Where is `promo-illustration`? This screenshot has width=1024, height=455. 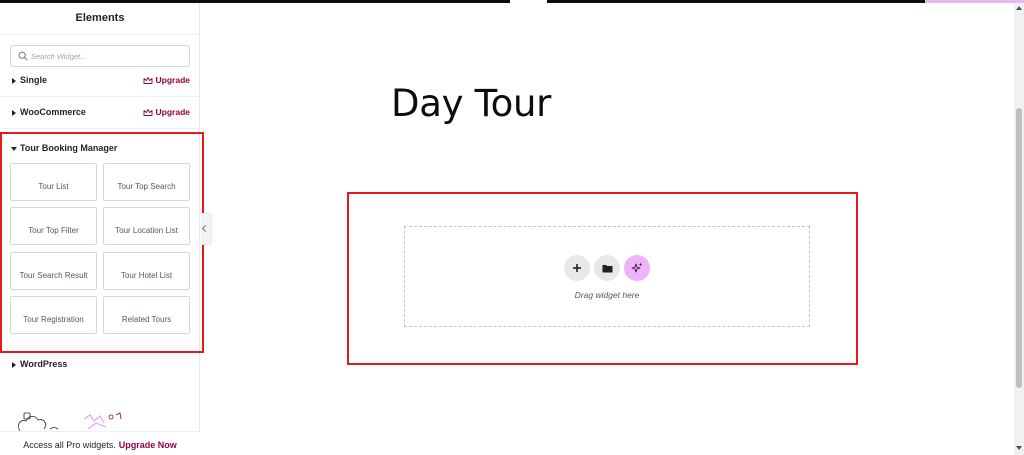
promo-illustration is located at coordinates (70, 422).